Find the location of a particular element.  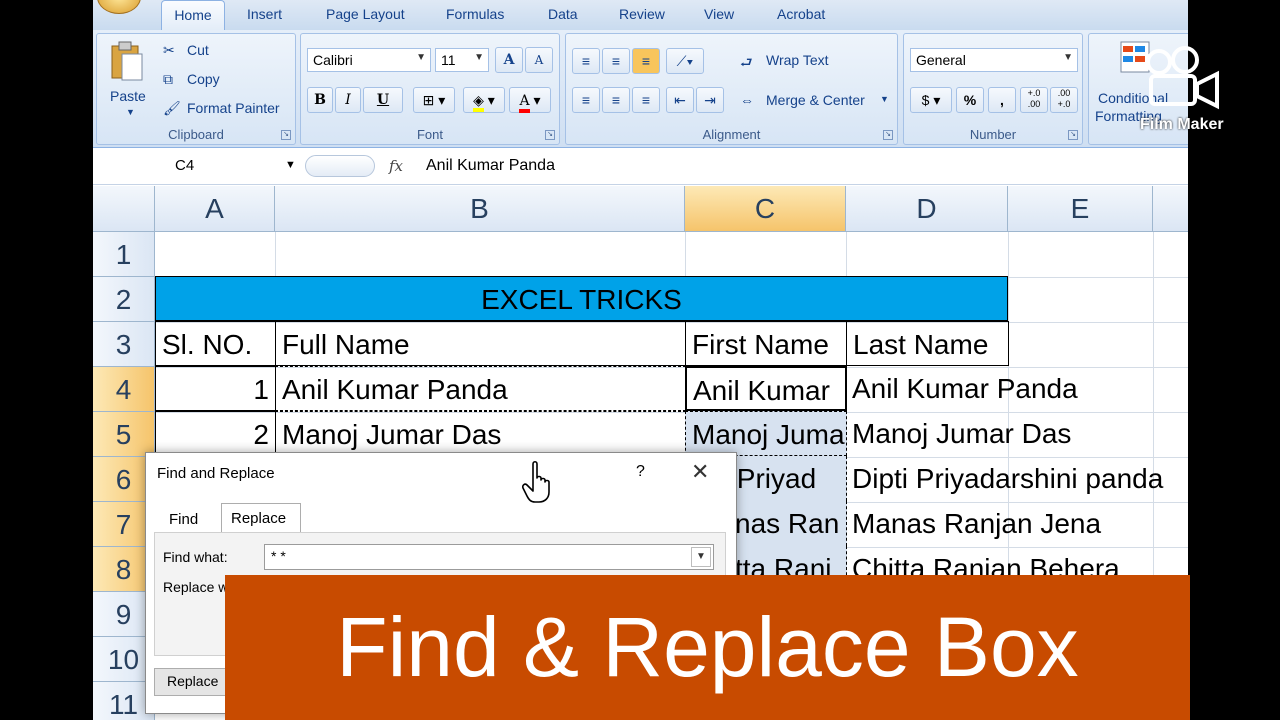

orientation-icon: ⟋▾ is located at coordinates (685, 61).